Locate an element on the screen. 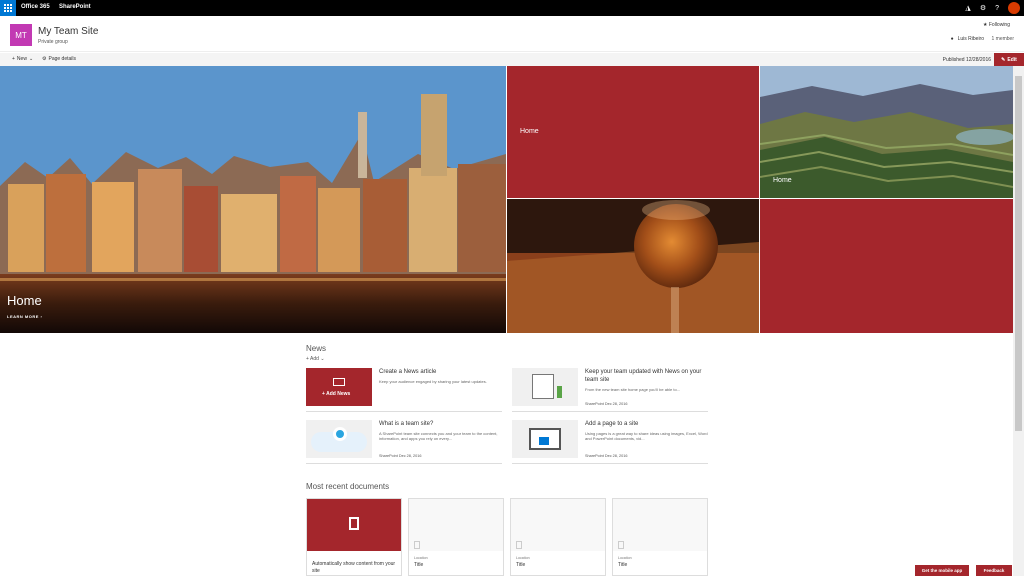 The height and width of the screenshot is (576, 1024). page-details-label: Page details is located at coordinates (62, 59).